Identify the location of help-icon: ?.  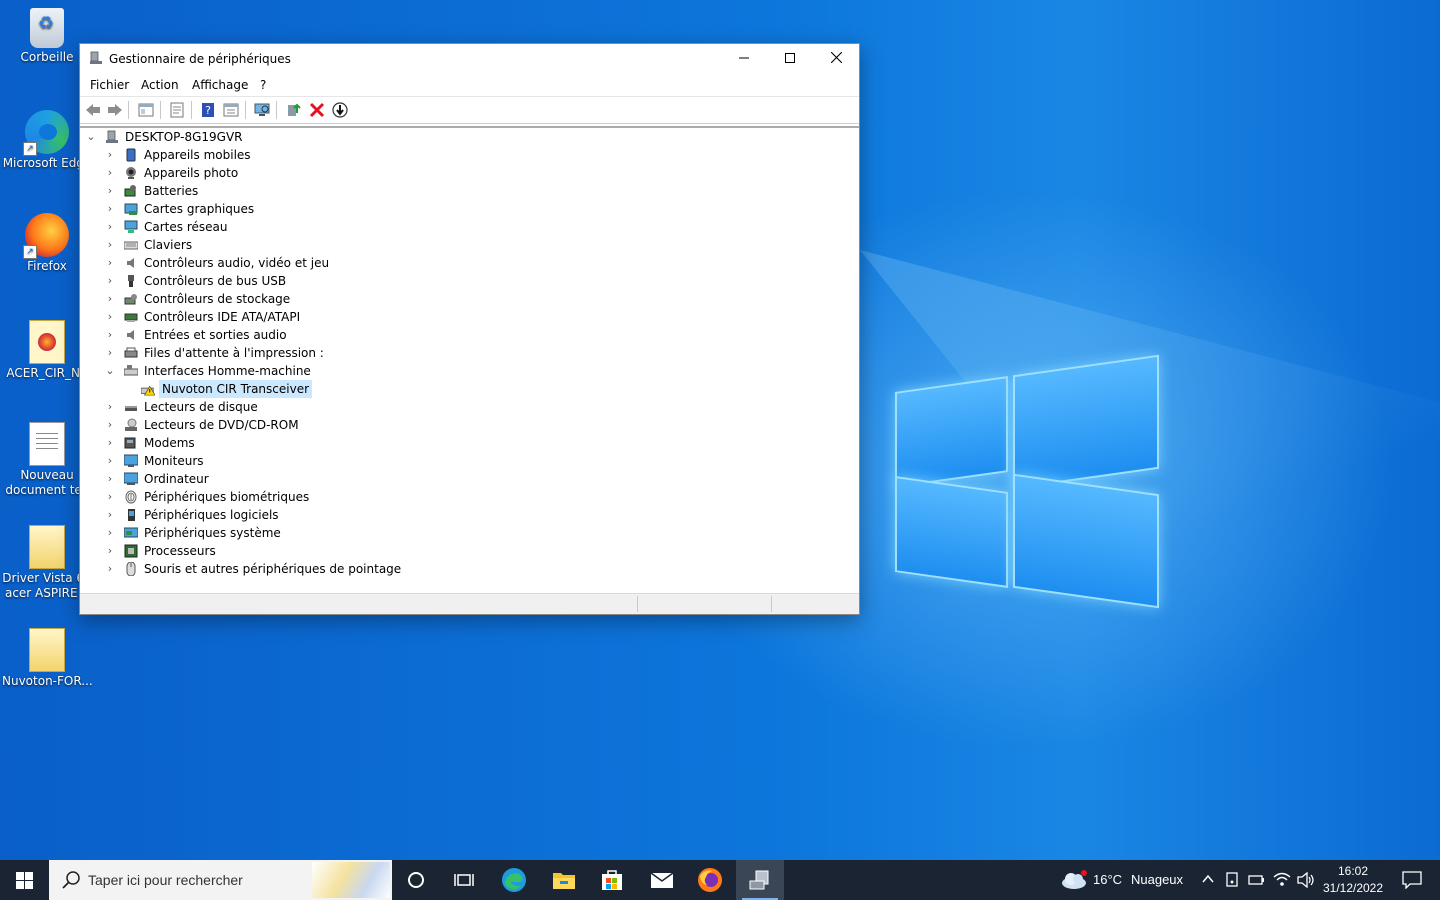
(208, 110).